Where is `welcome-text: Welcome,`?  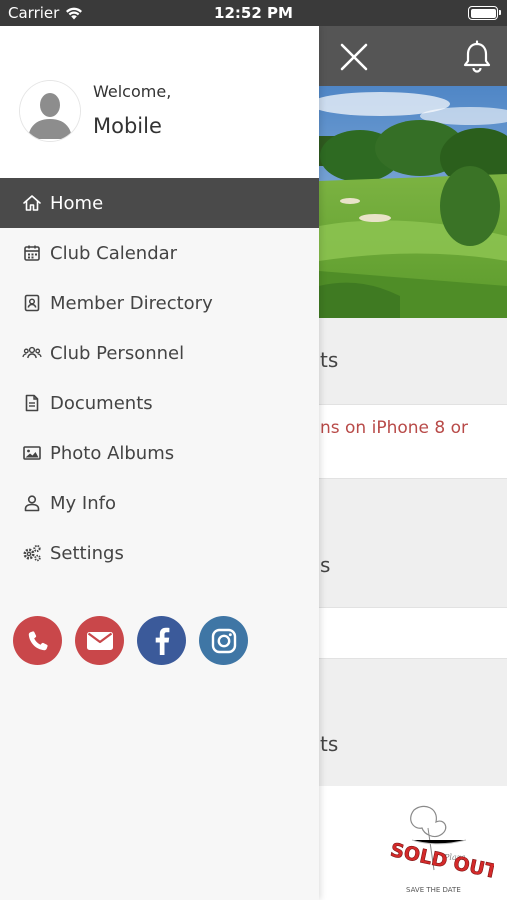
welcome-text: Welcome, is located at coordinates (132, 91).